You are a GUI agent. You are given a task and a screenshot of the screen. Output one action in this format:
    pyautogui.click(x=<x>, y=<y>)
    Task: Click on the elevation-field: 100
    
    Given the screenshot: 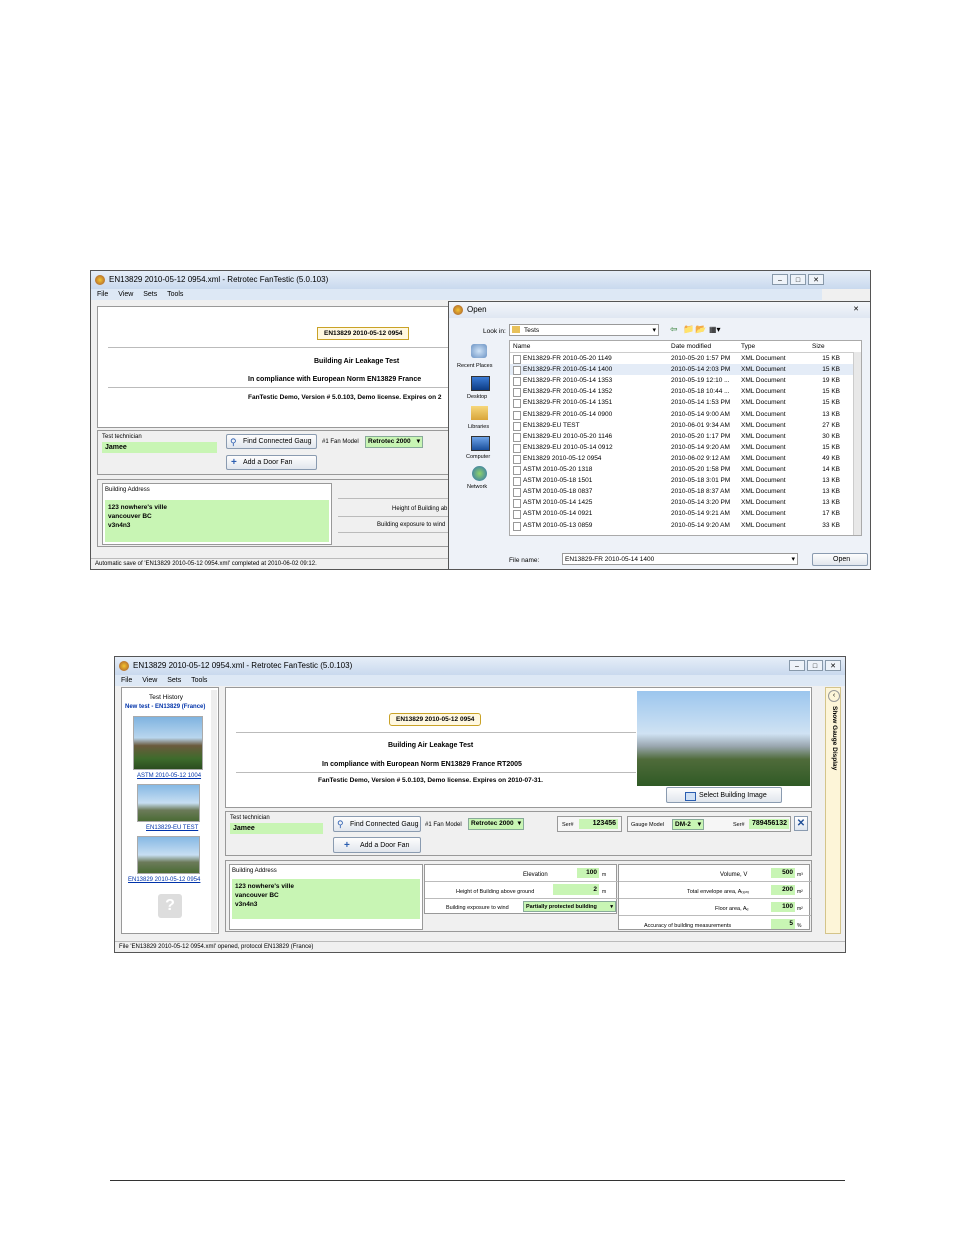 What is the action you would take?
    pyautogui.click(x=588, y=873)
    